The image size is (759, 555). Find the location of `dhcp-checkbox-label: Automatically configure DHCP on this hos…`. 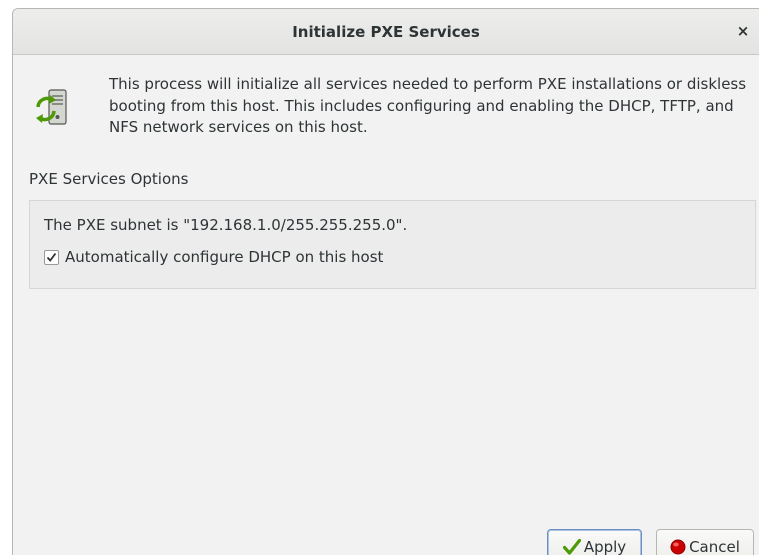

dhcp-checkbox-label: Automatically configure DHCP on this hos… is located at coordinates (224, 257).